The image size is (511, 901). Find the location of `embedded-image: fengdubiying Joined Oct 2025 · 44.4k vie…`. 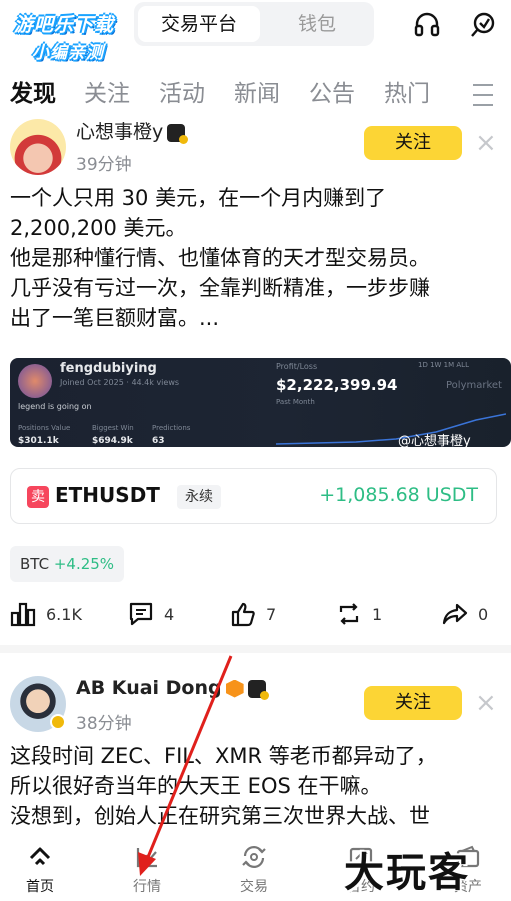

embedded-image: fengdubiying Joined Oct 2025 · 44.4k vie… is located at coordinates (260, 402).